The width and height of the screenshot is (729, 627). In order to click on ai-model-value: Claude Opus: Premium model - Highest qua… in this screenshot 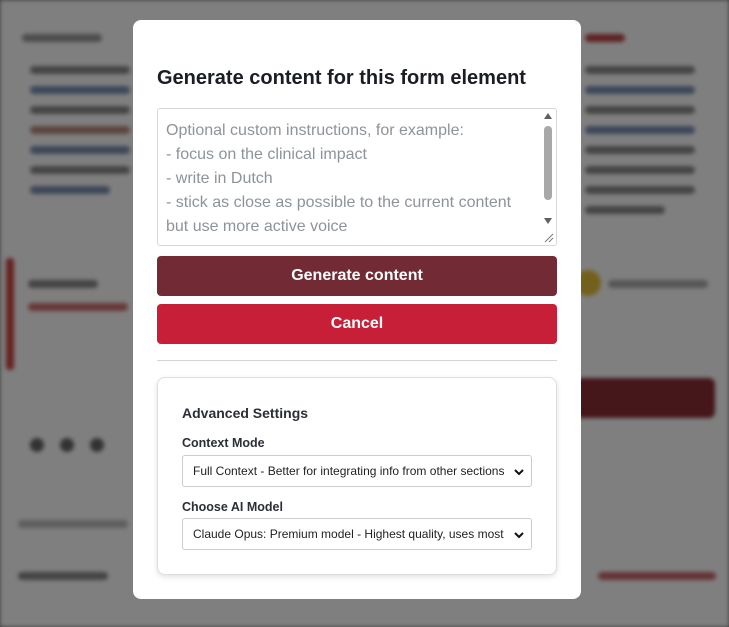, I will do `click(349, 534)`.